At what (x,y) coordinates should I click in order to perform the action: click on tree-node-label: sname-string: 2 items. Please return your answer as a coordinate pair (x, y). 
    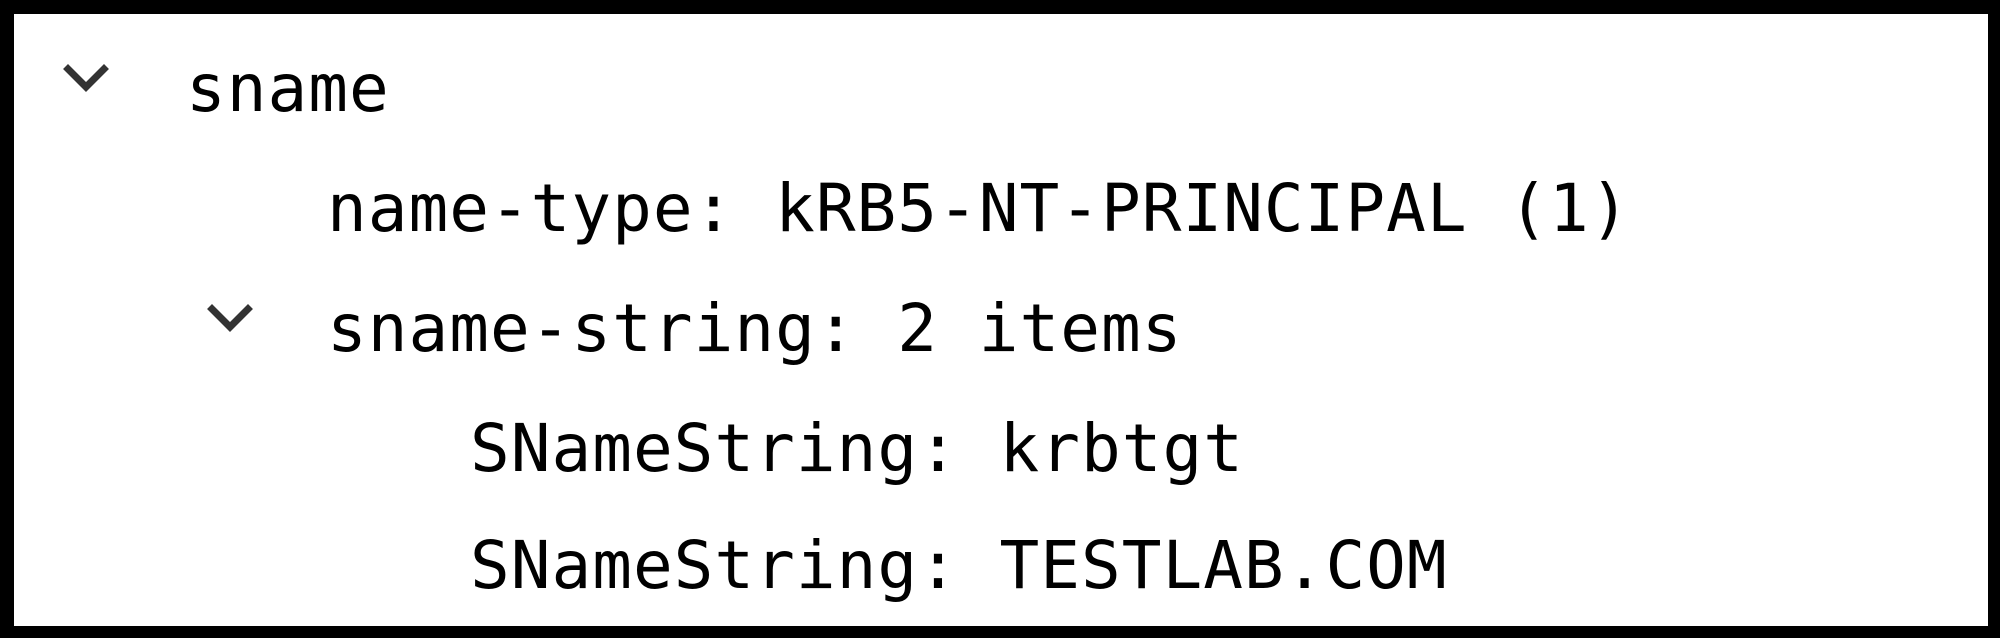
    Looking at the image, I should click on (755, 328).